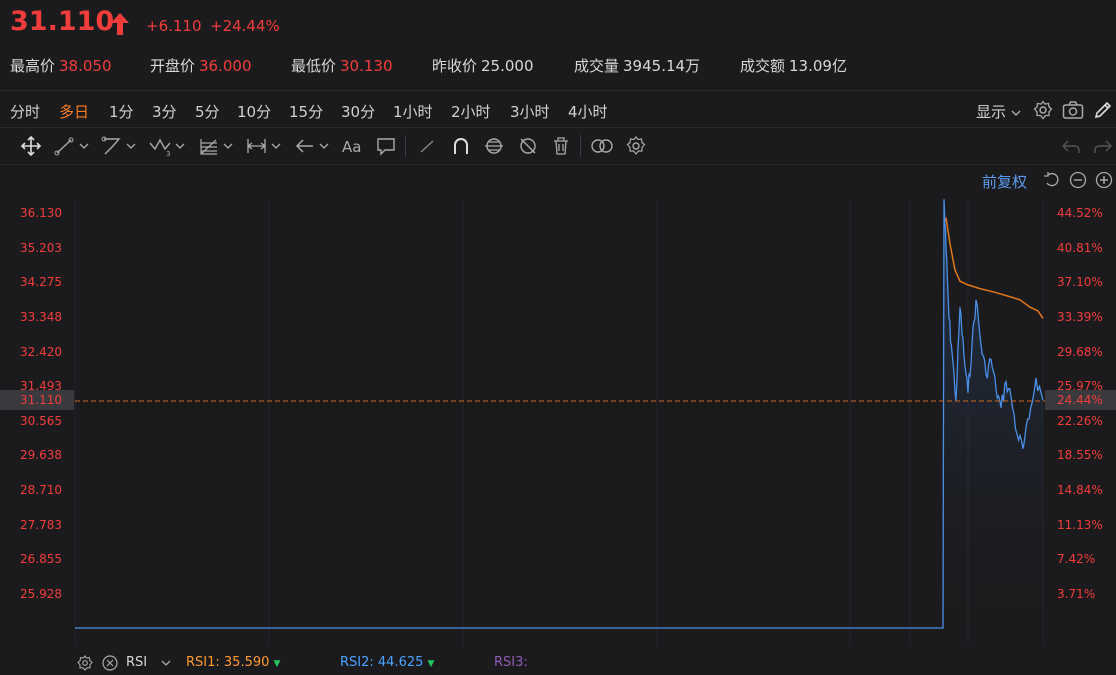 The width and height of the screenshot is (1116, 675). Describe the element at coordinates (1080, 490) in the screenshot. I see `y-tick-right: 14.84%` at that location.